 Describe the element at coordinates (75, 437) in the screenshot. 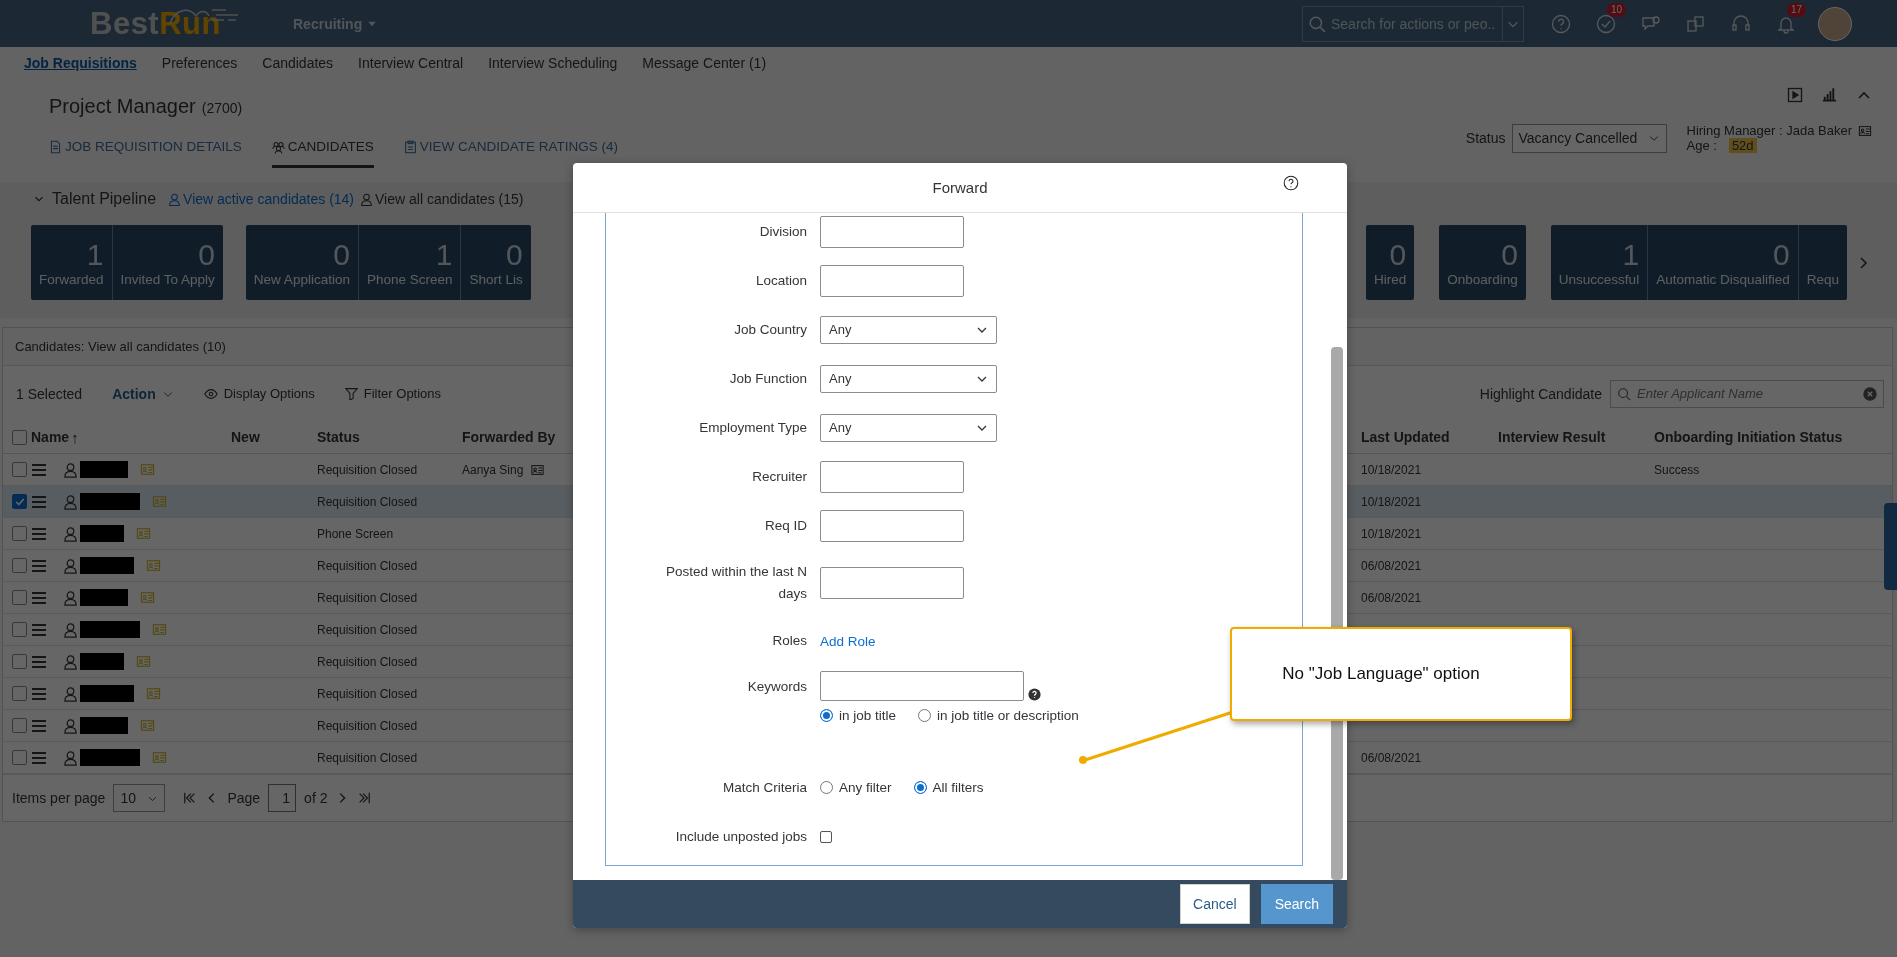

I see `sort-arrow: ↑` at that location.